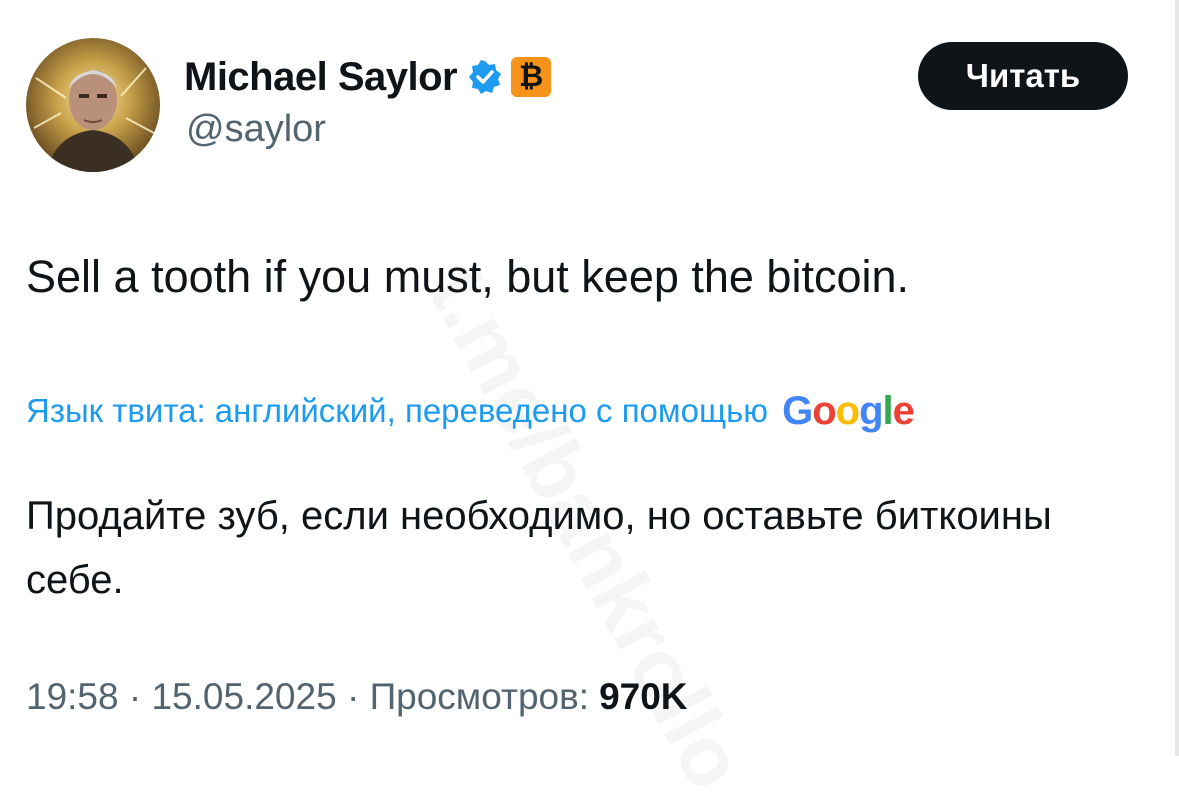 The width and height of the screenshot is (1179, 805). I want to click on avatar, so click(93, 105).